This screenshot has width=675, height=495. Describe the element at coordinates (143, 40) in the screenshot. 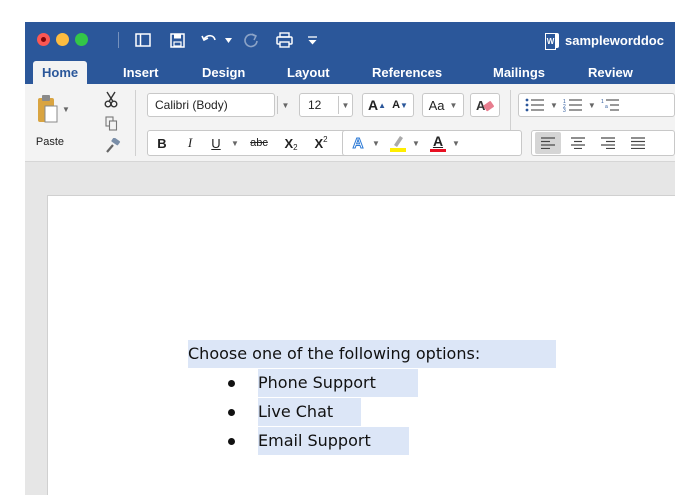

I see `sidebar-toggle-icon` at that location.